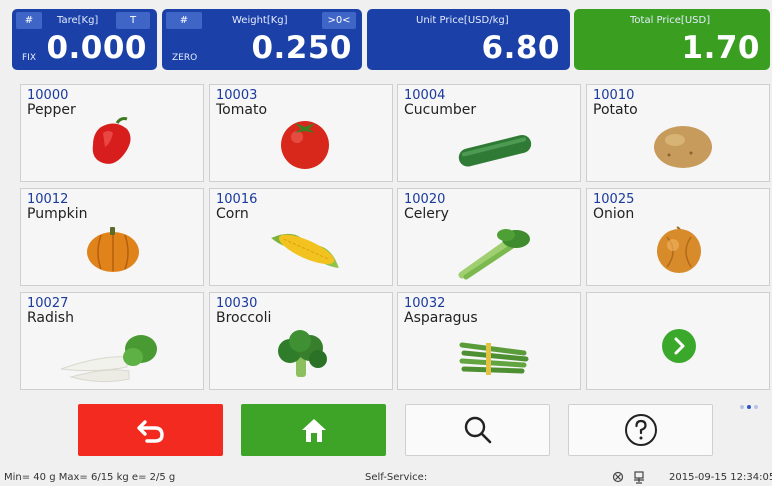 The width and height of the screenshot is (772, 486). I want to click on product-tile-radish: 10027 Radish, so click(112, 341).